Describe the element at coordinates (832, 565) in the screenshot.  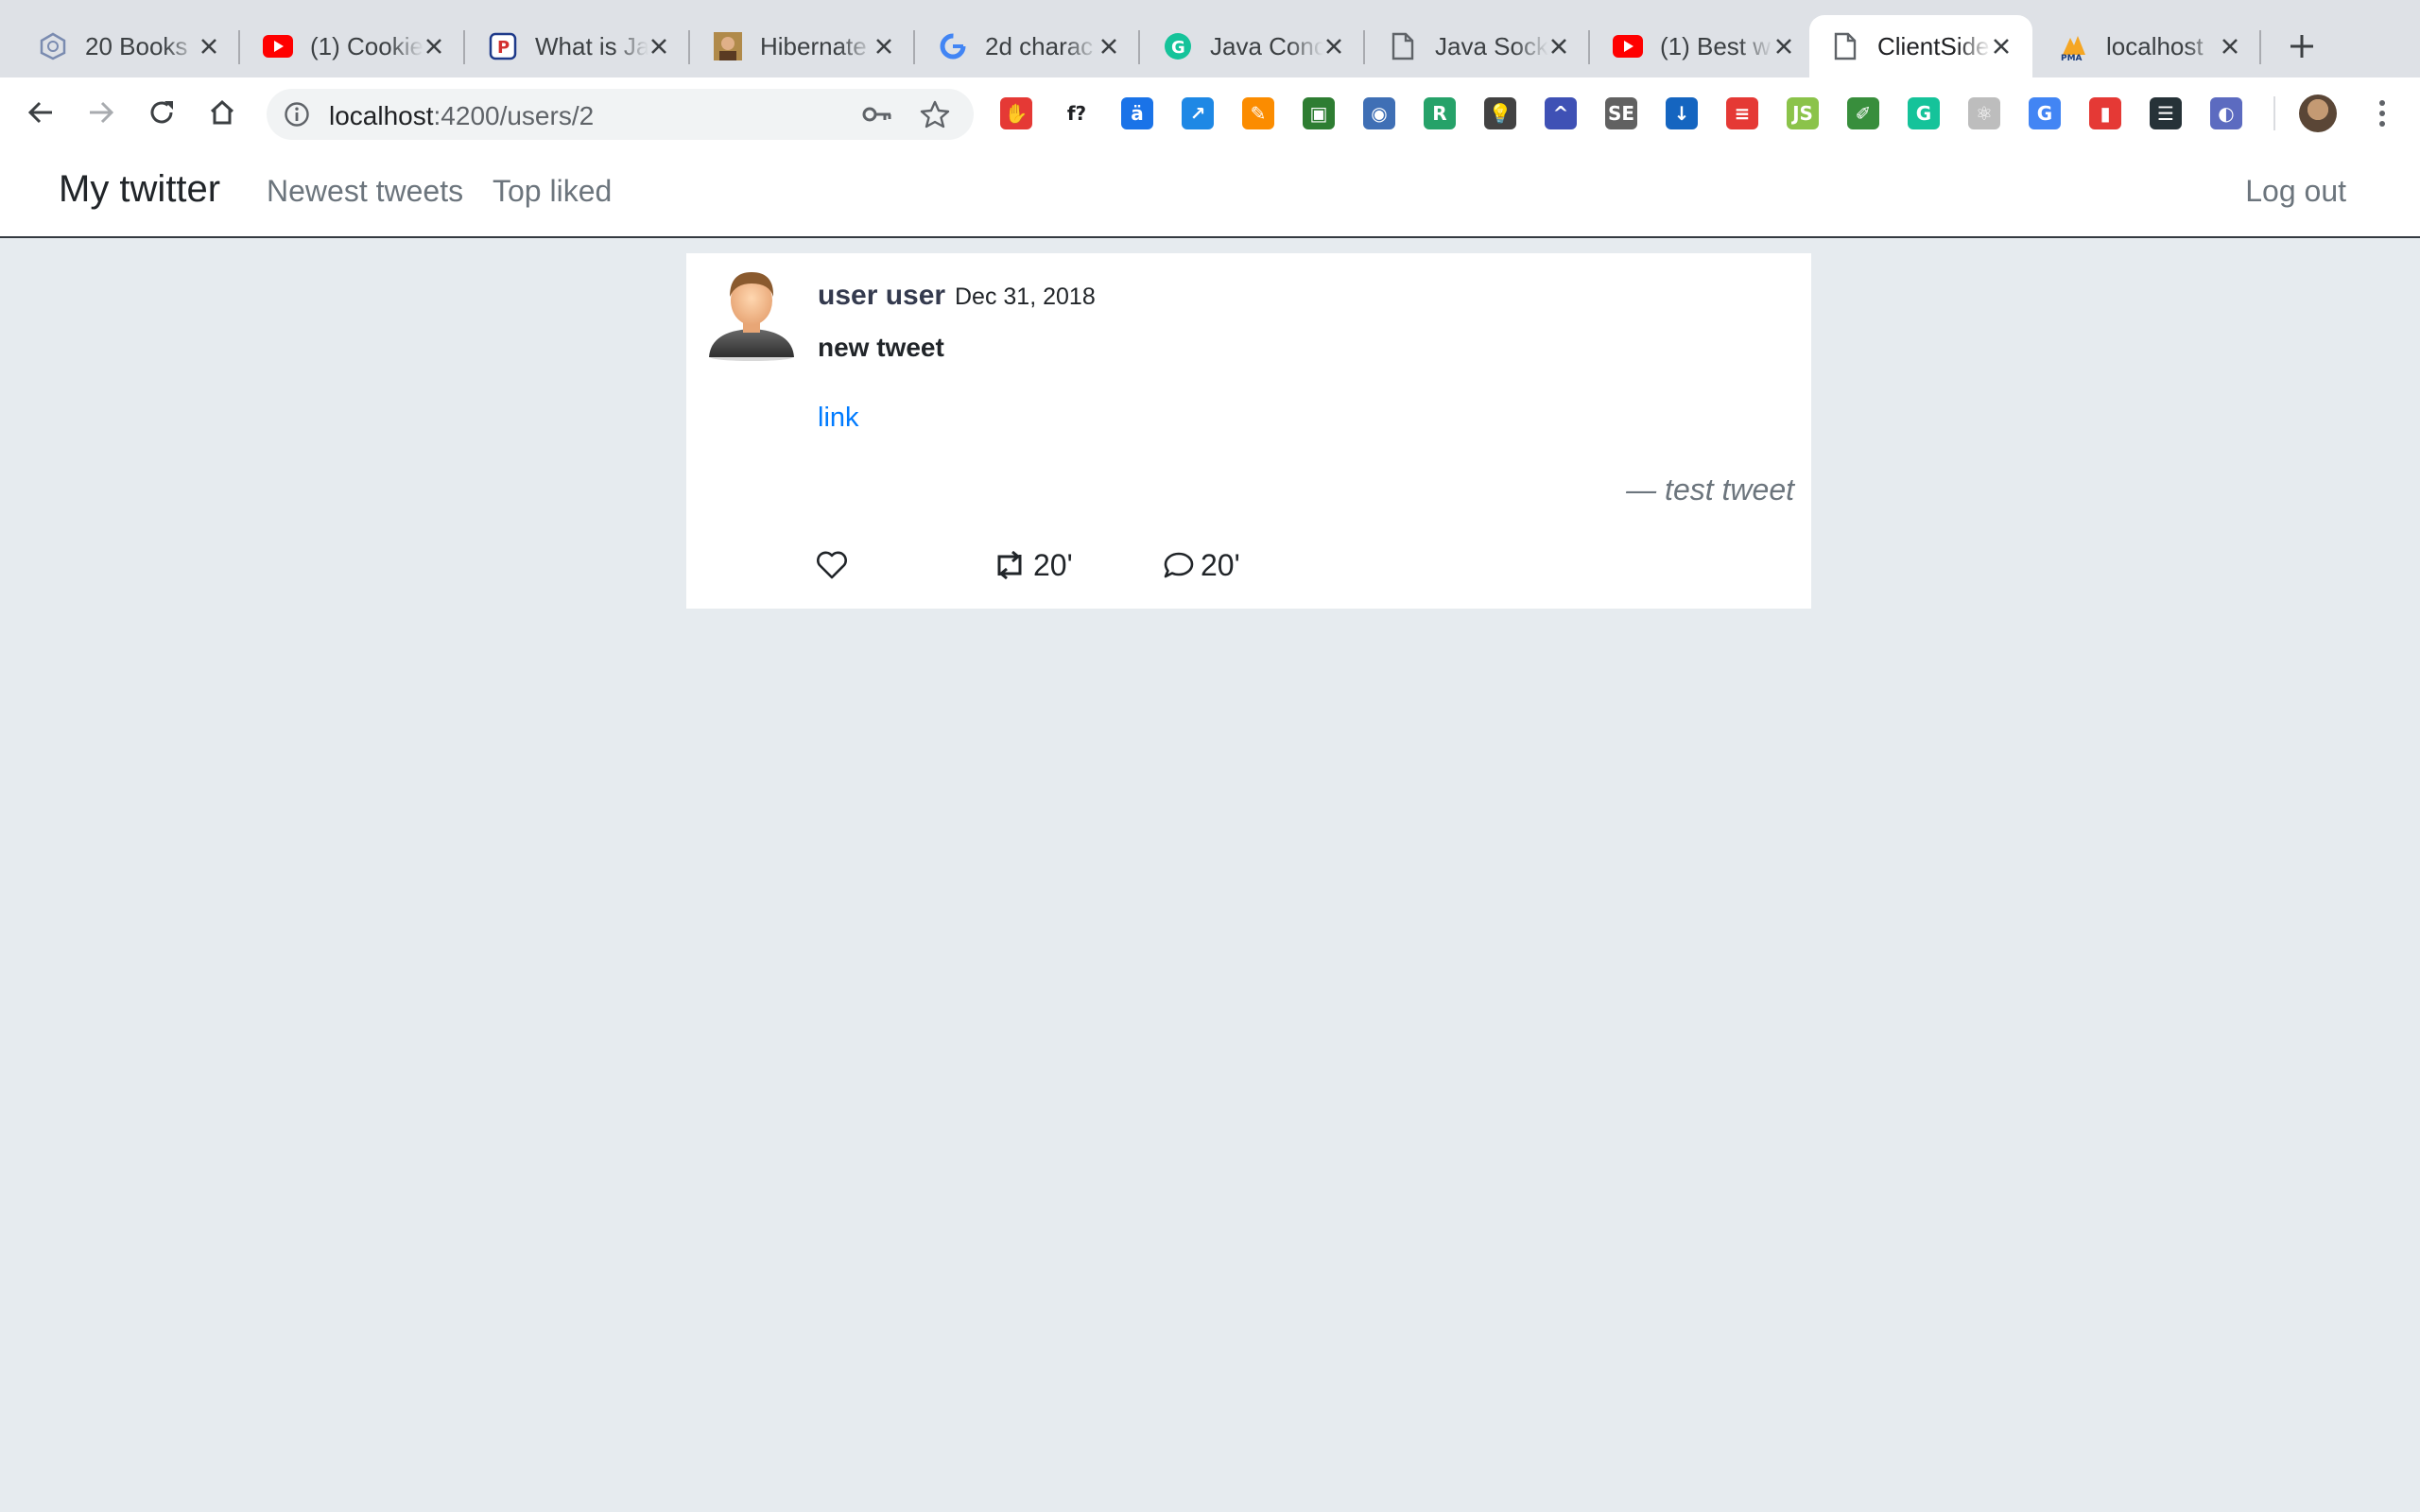
I see `like-button` at that location.